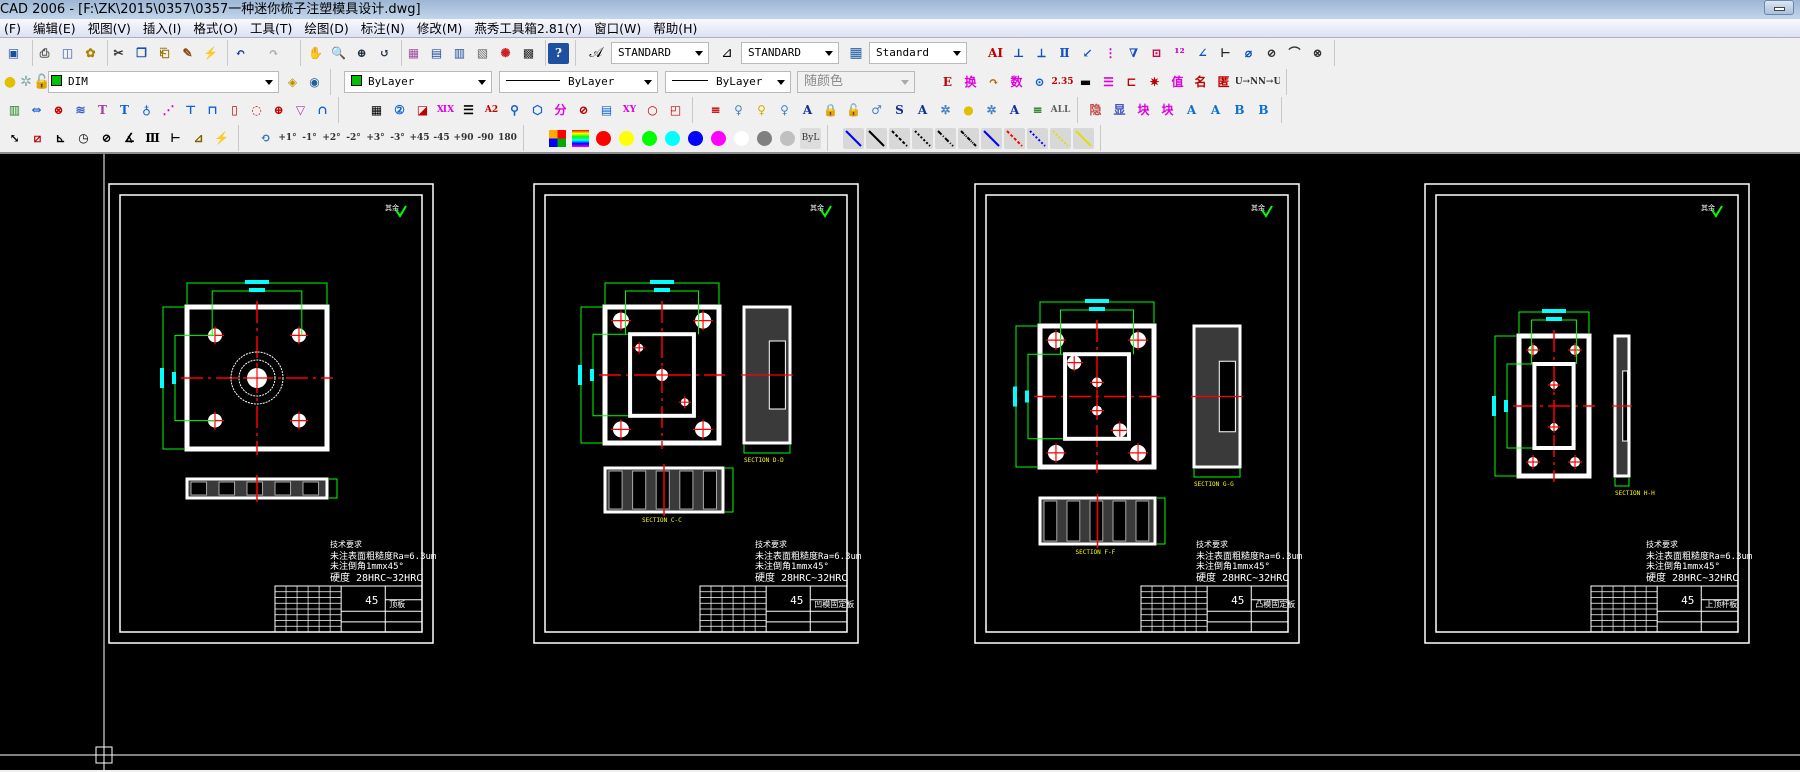 This screenshot has width=1800, height=772. What do you see at coordinates (807, 110) in the screenshot?
I see `text-layer-off-icon: A` at bounding box center [807, 110].